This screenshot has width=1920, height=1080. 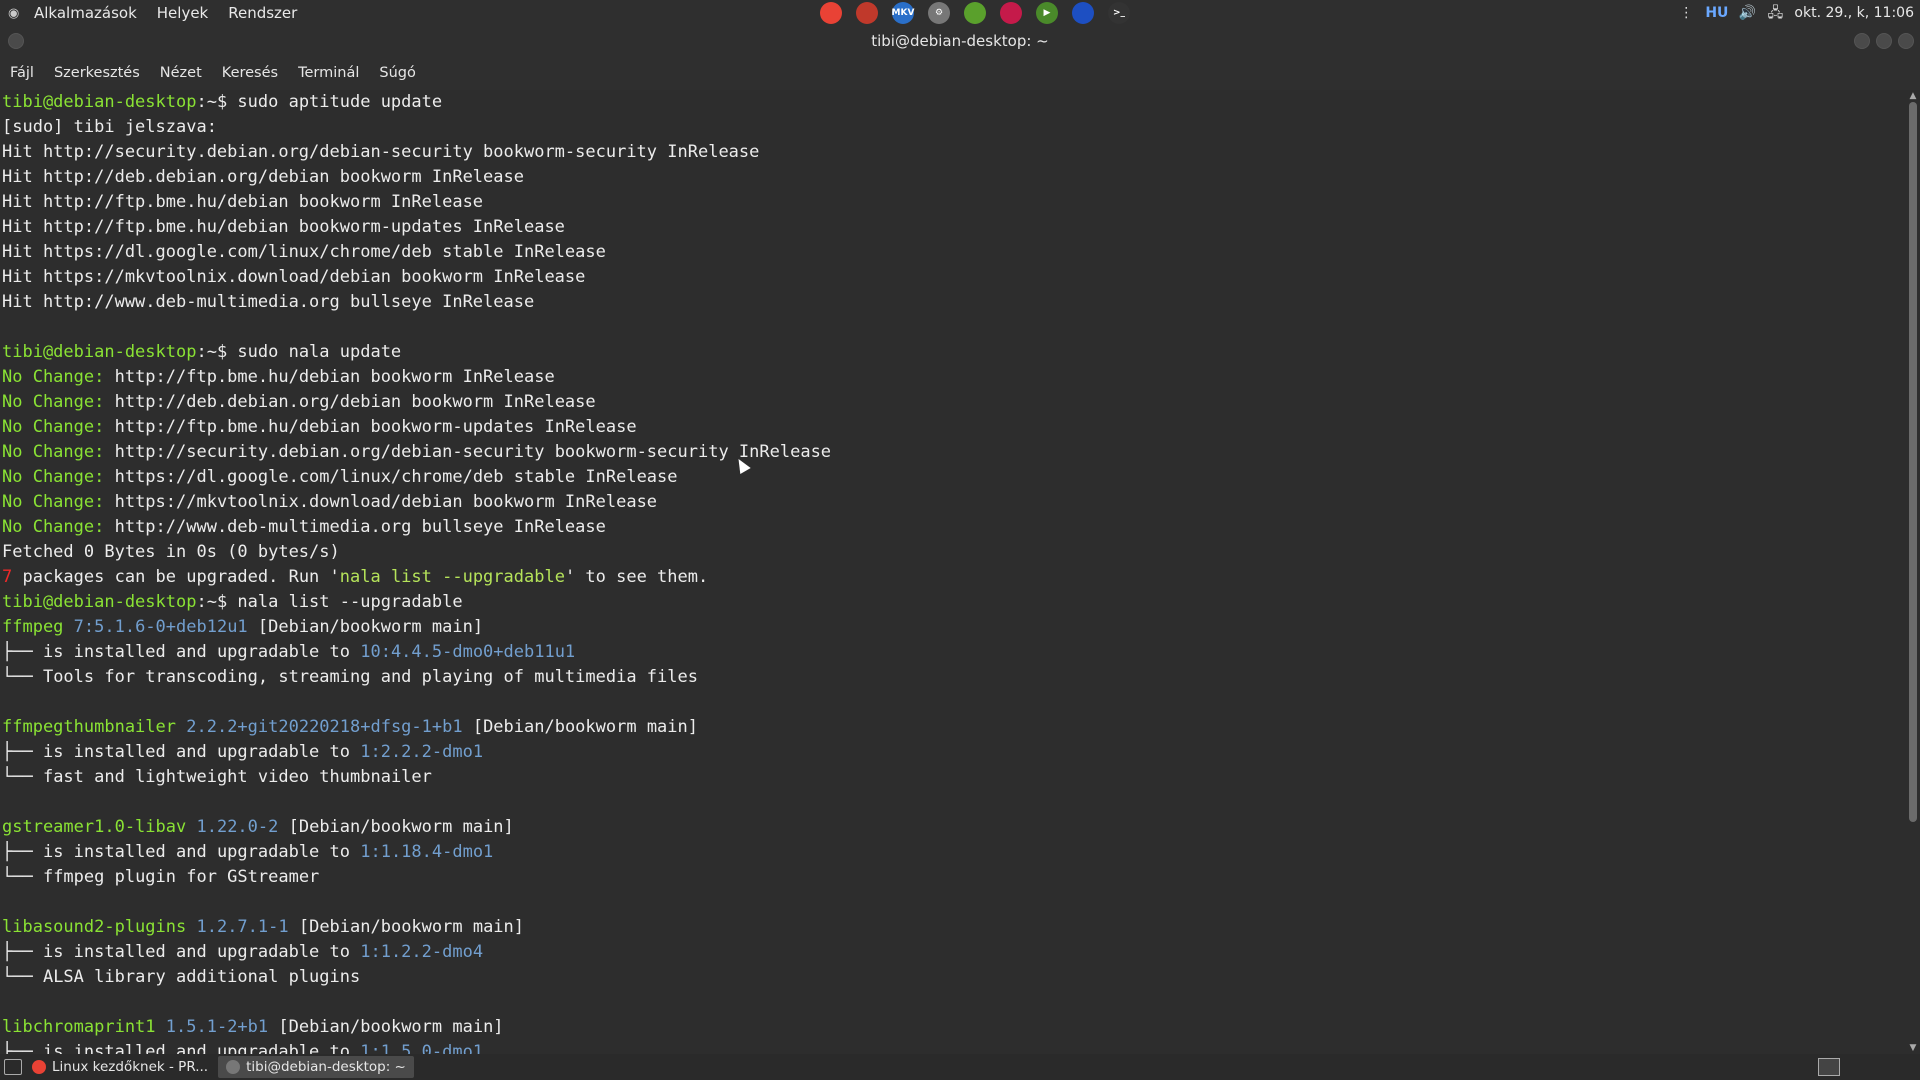 What do you see at coordinates (328, 73) in the screenshot?
I see `menu-terminal: Terminál` at bounding box center [328, 73].